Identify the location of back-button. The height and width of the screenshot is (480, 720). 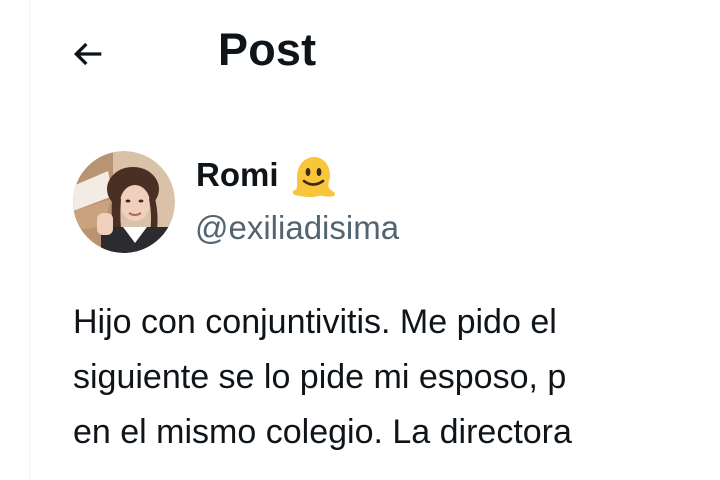
(88, 54).